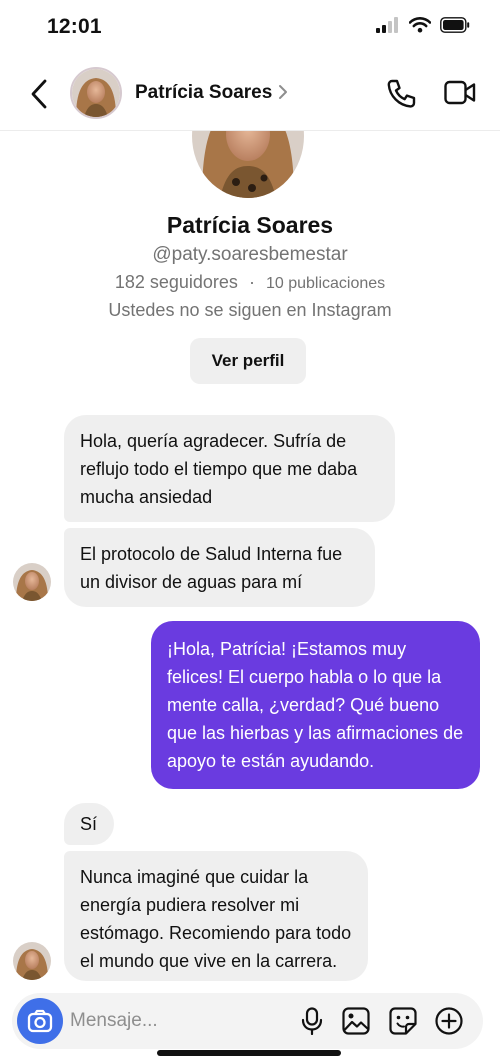  I want to click on chevron-left-icon, so click(39, 94).